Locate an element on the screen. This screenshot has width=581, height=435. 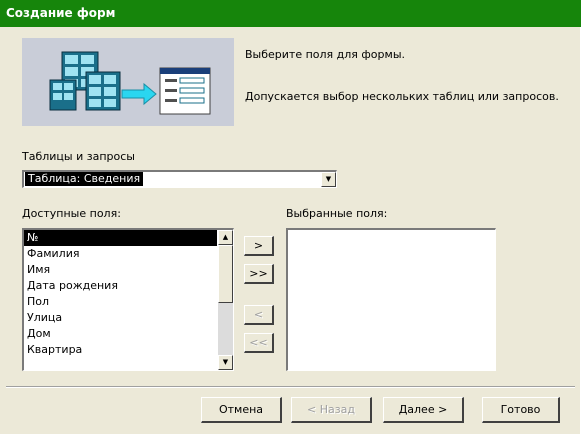
dialog-title: Создание форм is located at coordinates (61, 13).